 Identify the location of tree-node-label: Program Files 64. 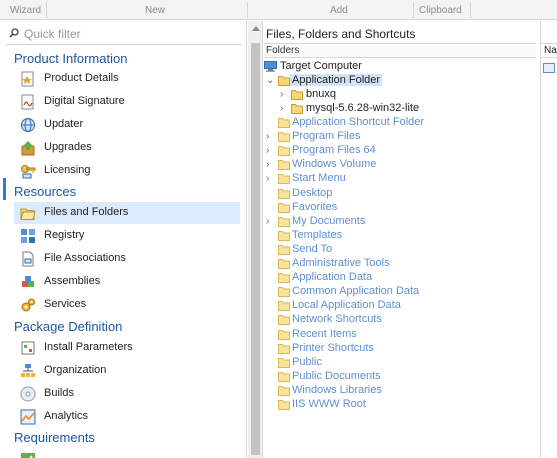
(334, 150).